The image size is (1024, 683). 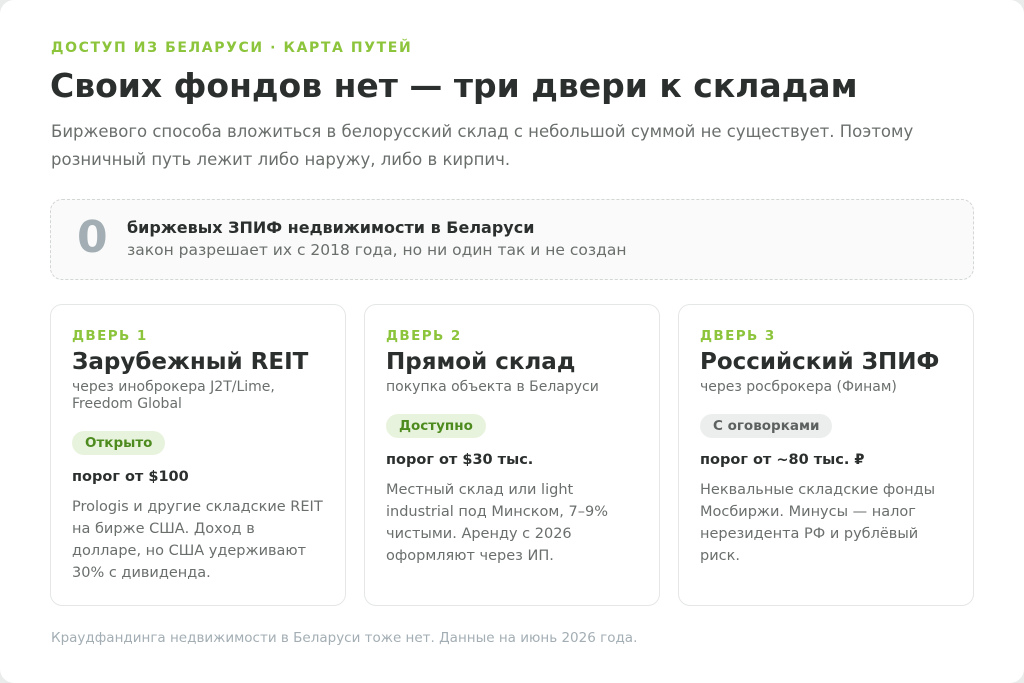 I want to click on card-title: Российский ЗПИФ, so click(x=820, y=362).